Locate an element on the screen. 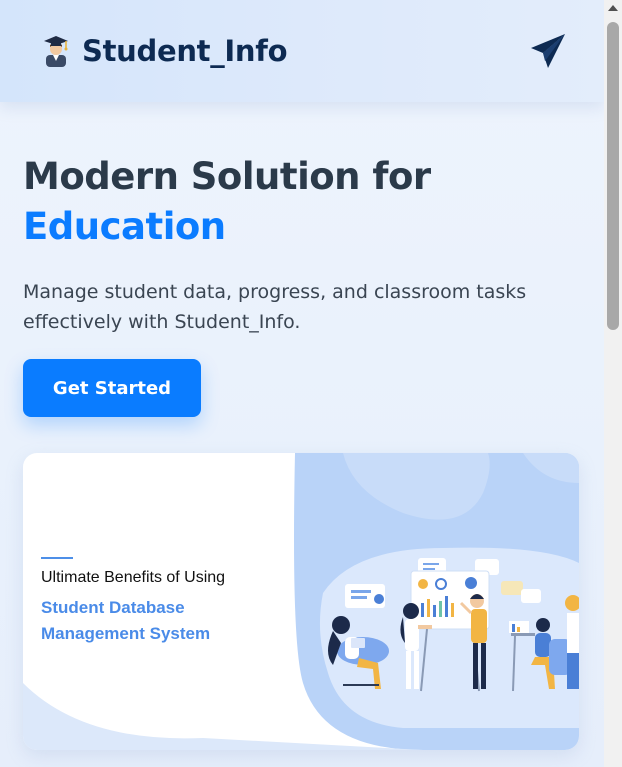 Image resolution: width=622 pixels, height=767 pixels. vertical-scrollbar is located at coordinates (613, 383).